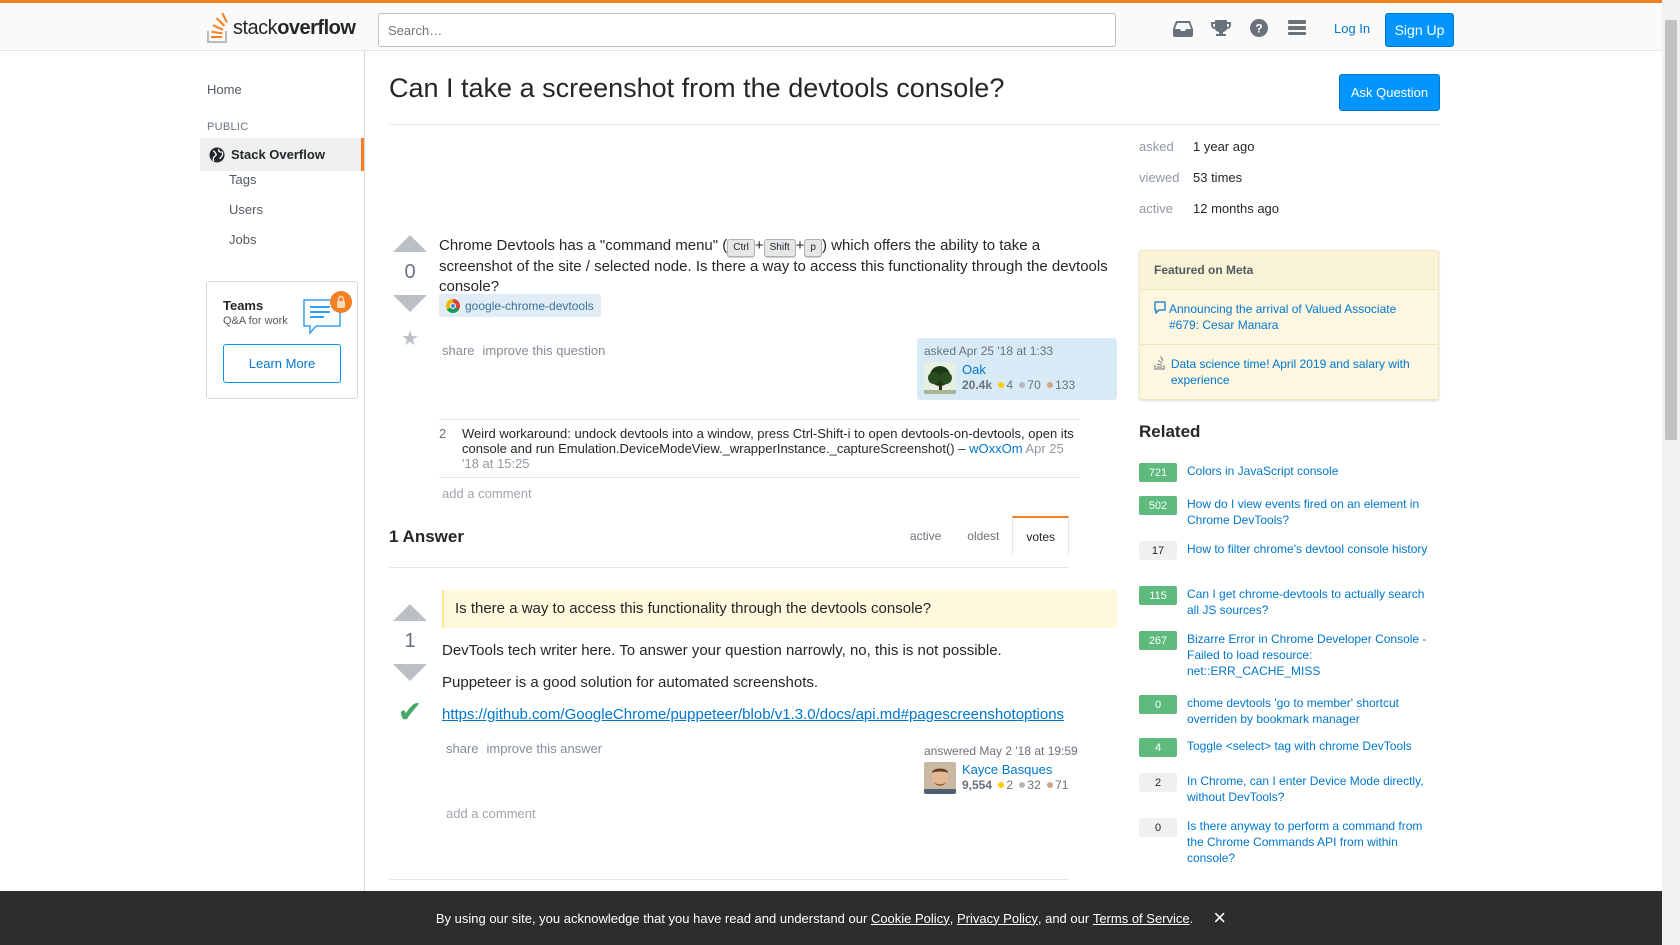 This screenshot has height=945, width=1680. What do you see at coordinates (1389, 92) in the screenshot?
I see `ask-question-button: Ask Question` at bounding box center [1389, 92].